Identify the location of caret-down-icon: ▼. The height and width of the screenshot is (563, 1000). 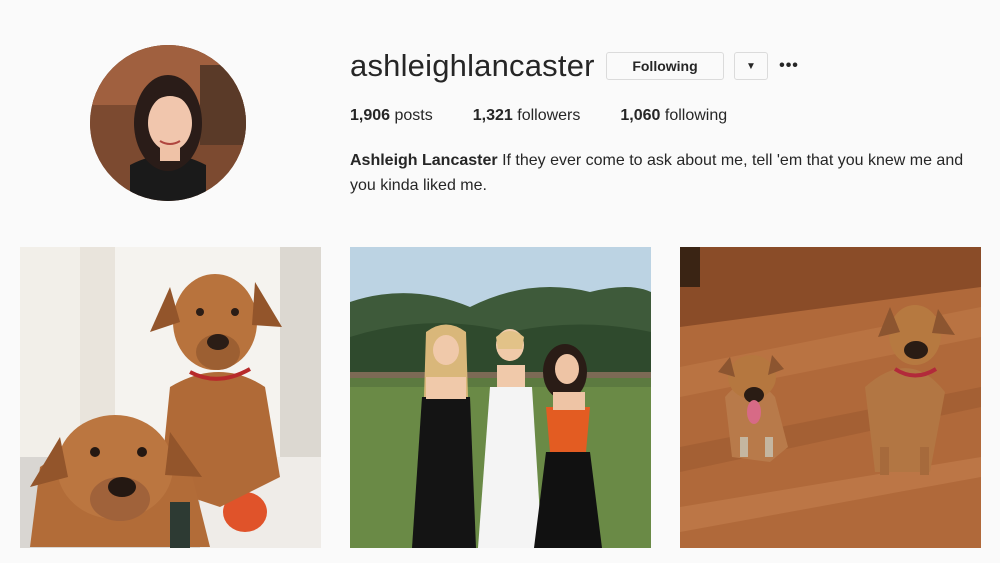
(751, 66).